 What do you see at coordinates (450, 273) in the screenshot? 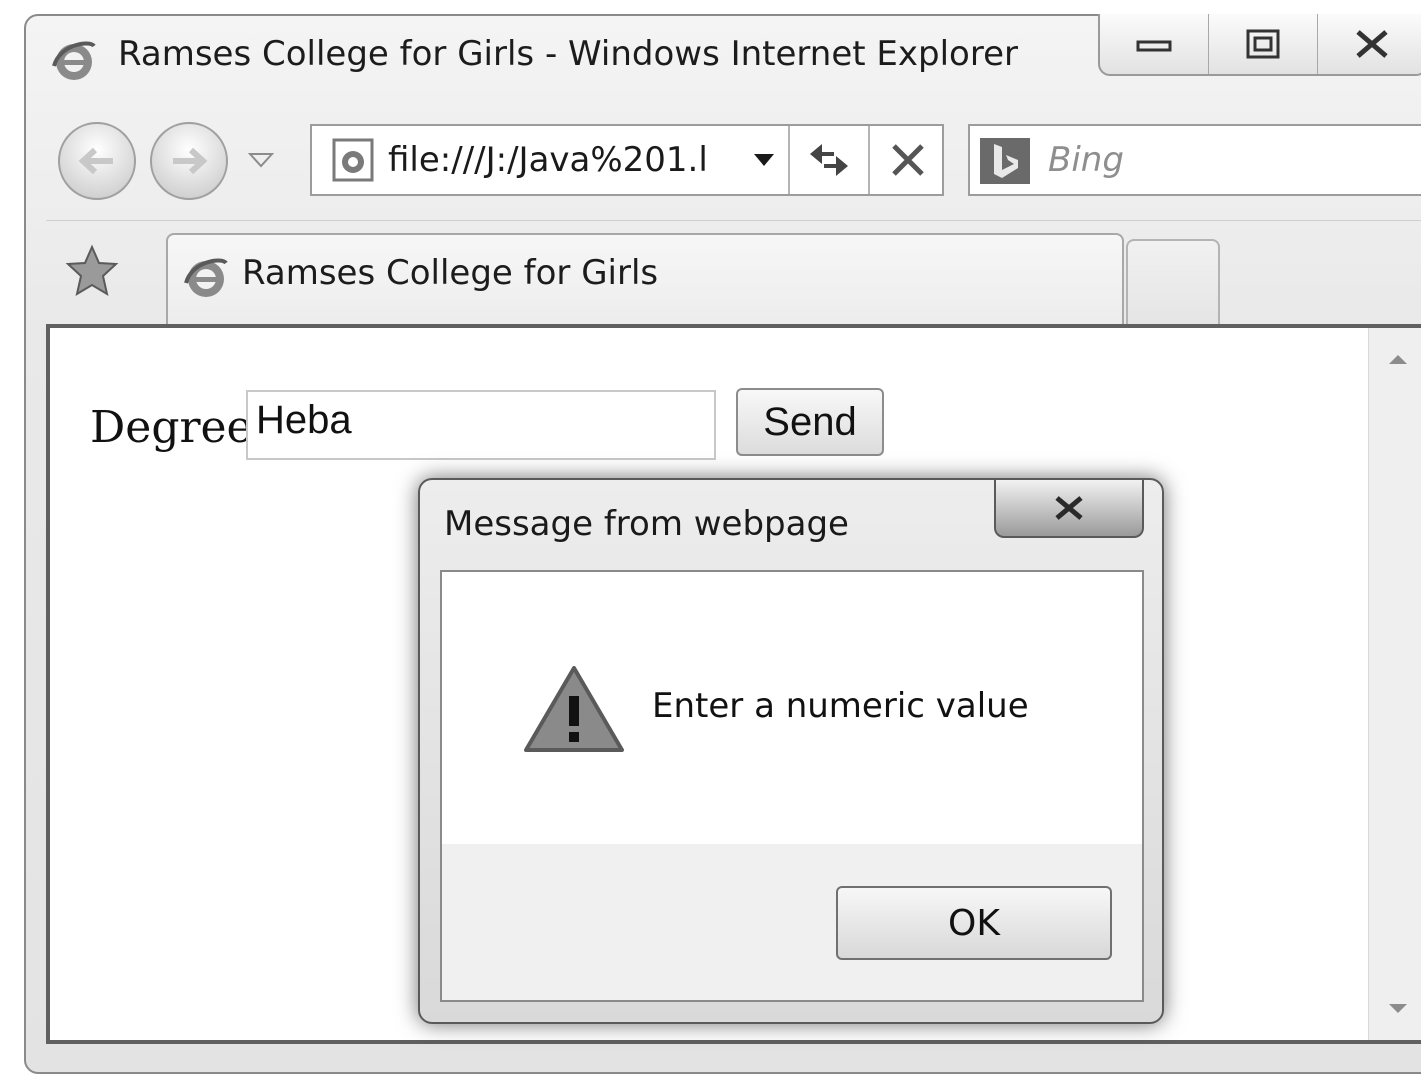
I see `tab-label: Ramses College for Girls` at bounding box center [450, 273].